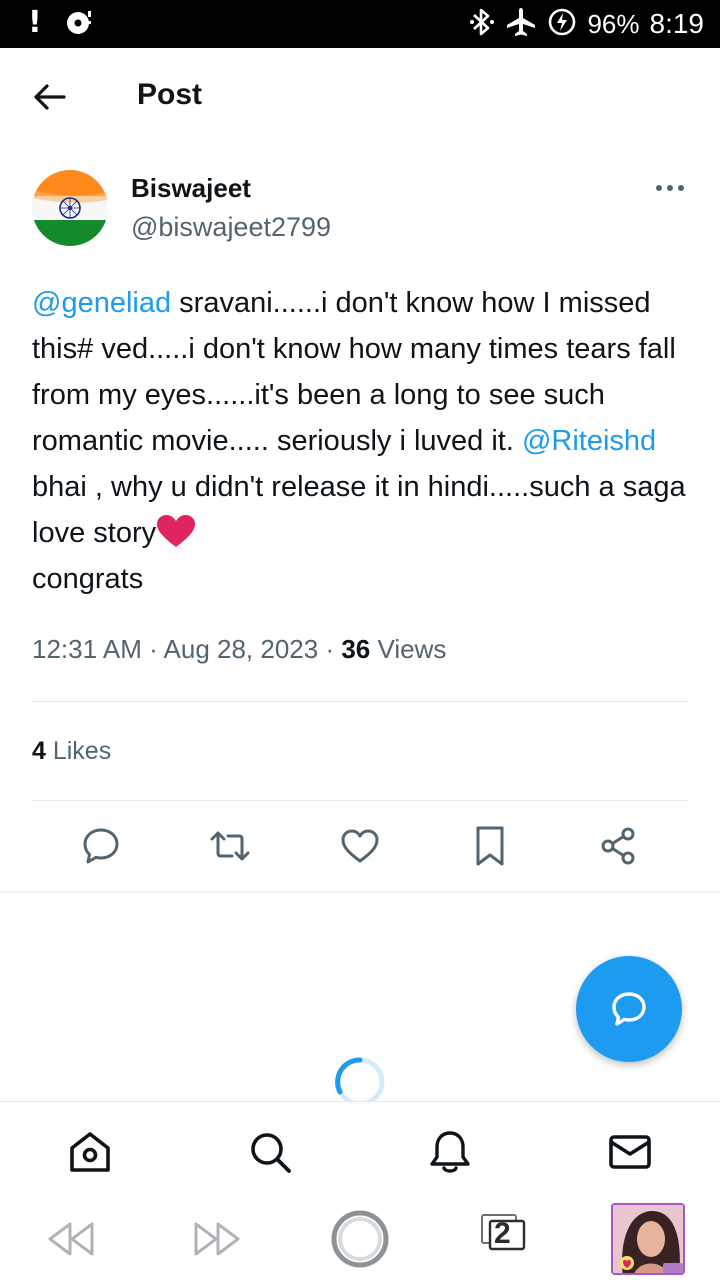 The width and height of the screenshot is (720, 1280). I want to click on indian-flag-avatar, so click(70, 208).